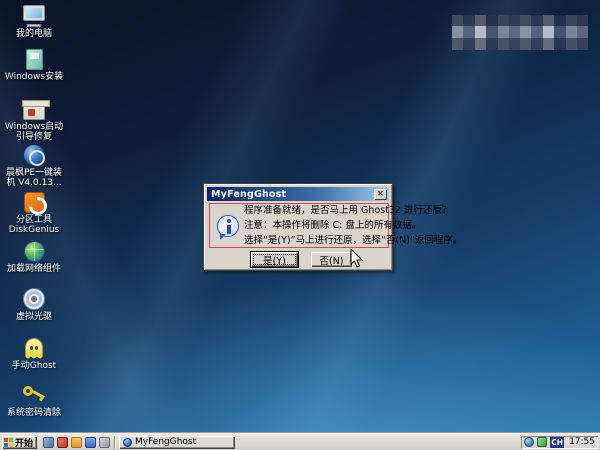 The width and height of the screenshot is (600, 450). I want to click on my-computer-icon, so click(34, 14).